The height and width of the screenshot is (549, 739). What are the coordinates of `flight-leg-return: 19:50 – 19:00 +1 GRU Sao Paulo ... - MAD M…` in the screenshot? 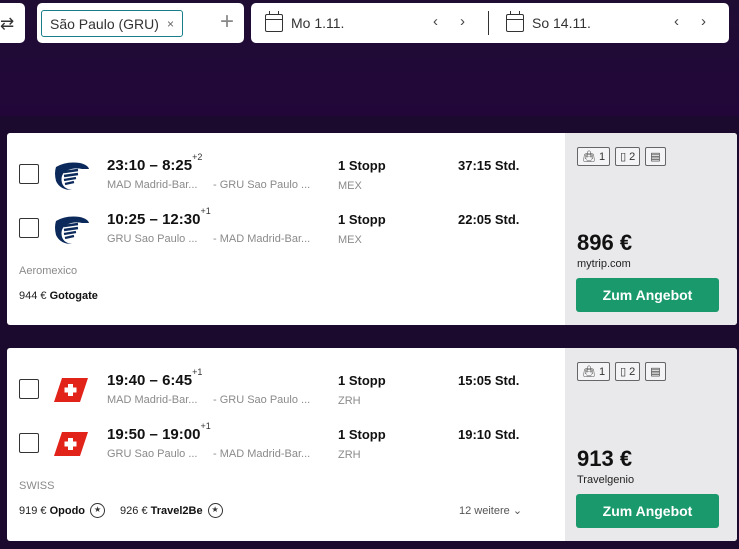 It's located at (286, 443).